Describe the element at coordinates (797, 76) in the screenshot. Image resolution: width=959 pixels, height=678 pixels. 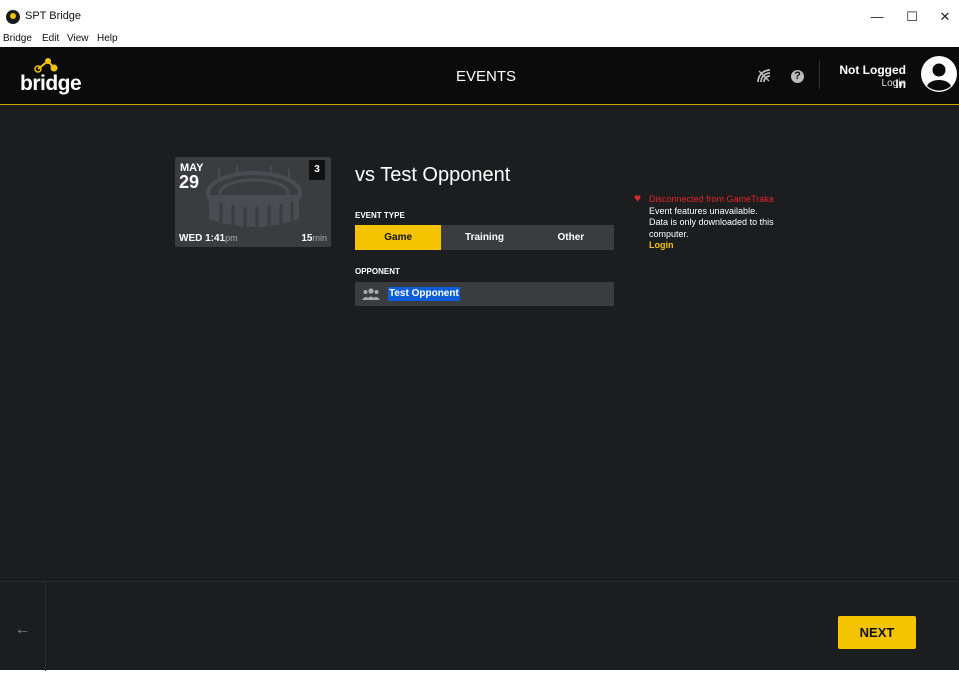
I see `help-icon: ?` at that location.